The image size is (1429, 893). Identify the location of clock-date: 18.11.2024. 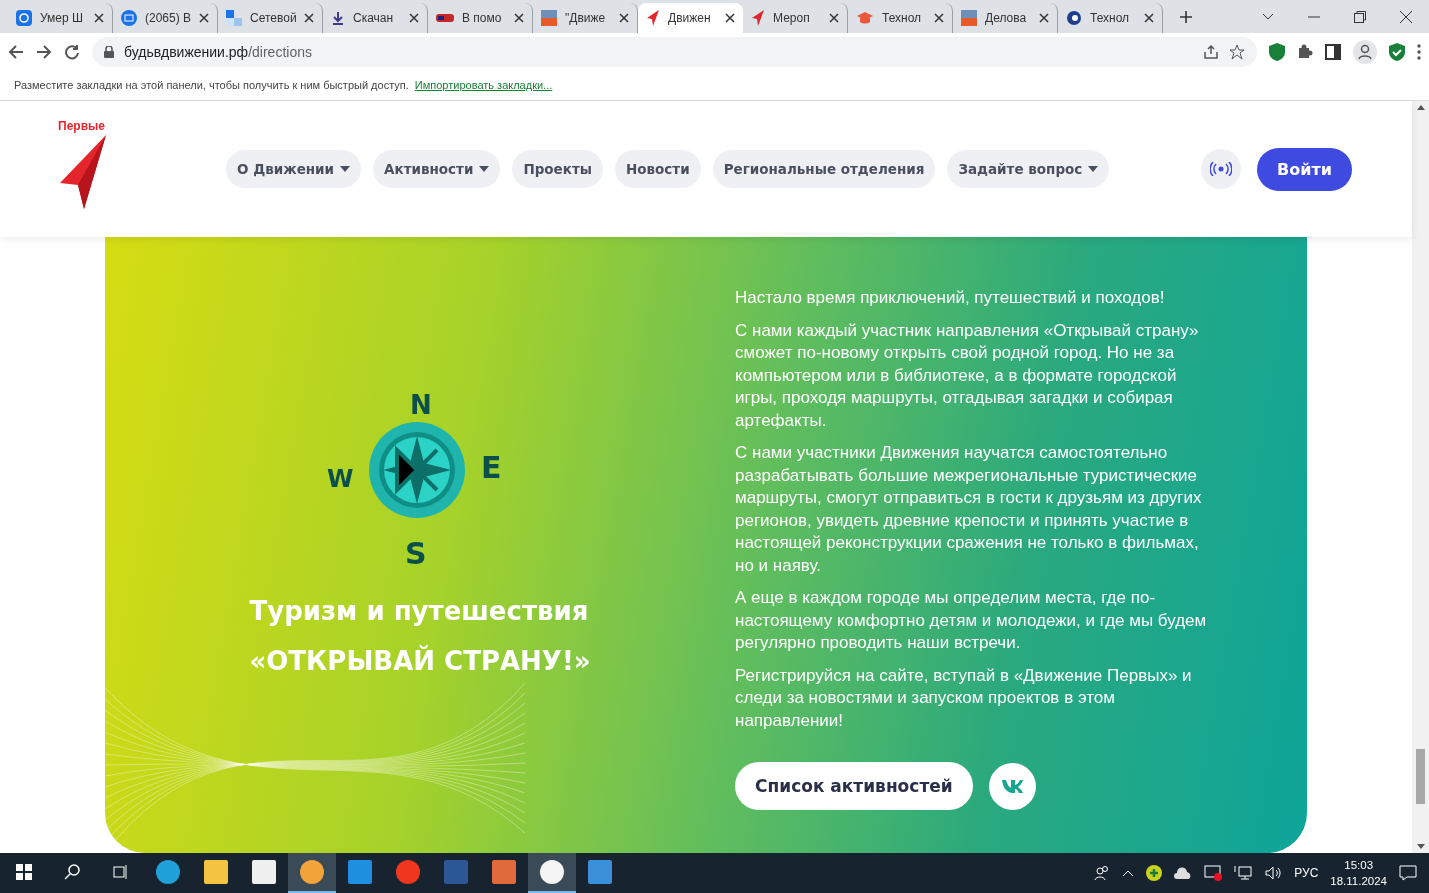
(1358, 881).